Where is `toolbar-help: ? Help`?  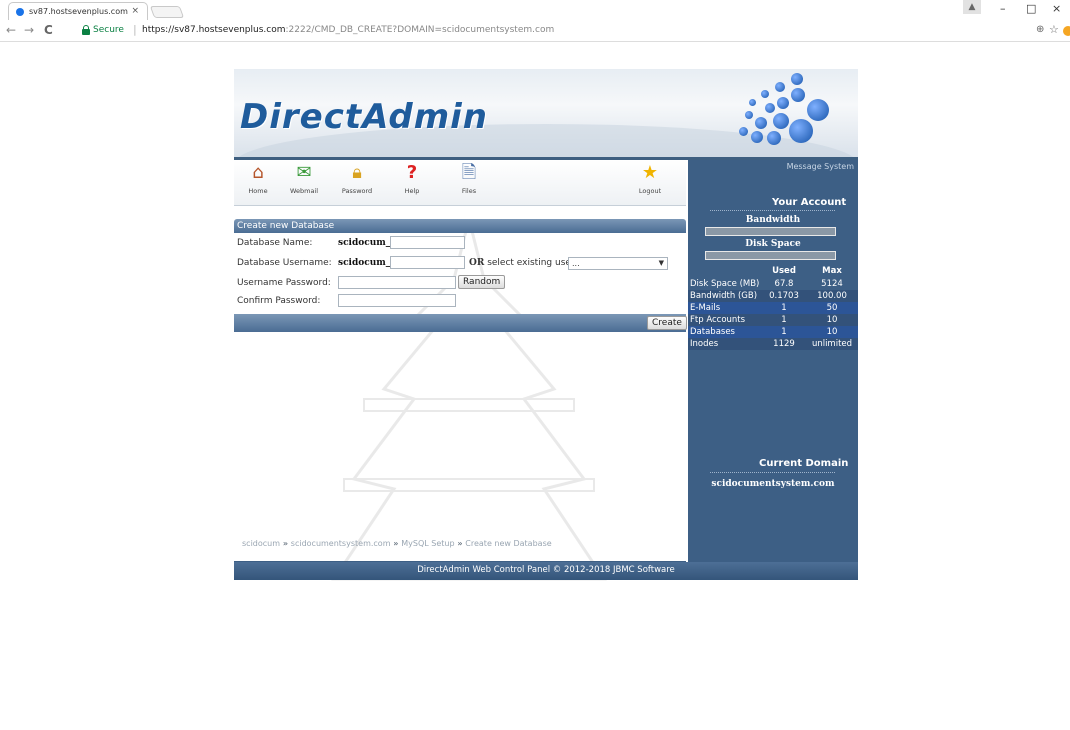
toolbar-help: ? Help is located at coordinates (412, 178).